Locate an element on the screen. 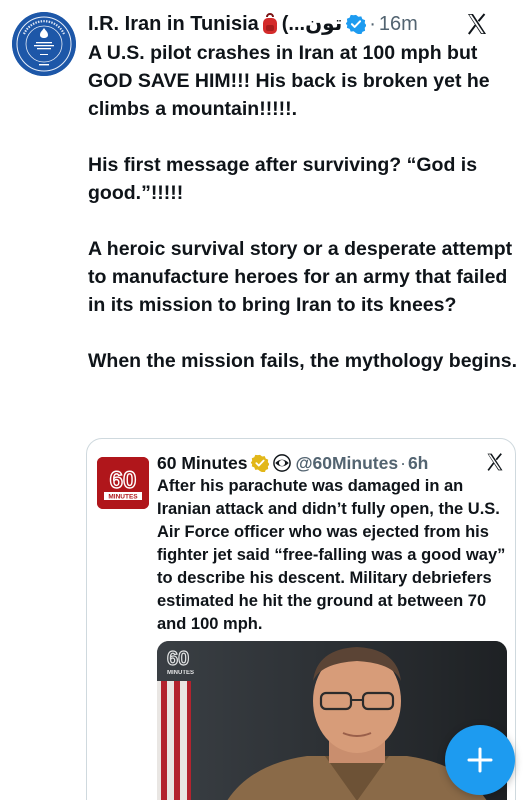 Image resolution: width=527 pixels, height=800 pixels. tweet-header: I.R. Iran in Tunisia (...تون · 16m is located at coordinates (278, 24).